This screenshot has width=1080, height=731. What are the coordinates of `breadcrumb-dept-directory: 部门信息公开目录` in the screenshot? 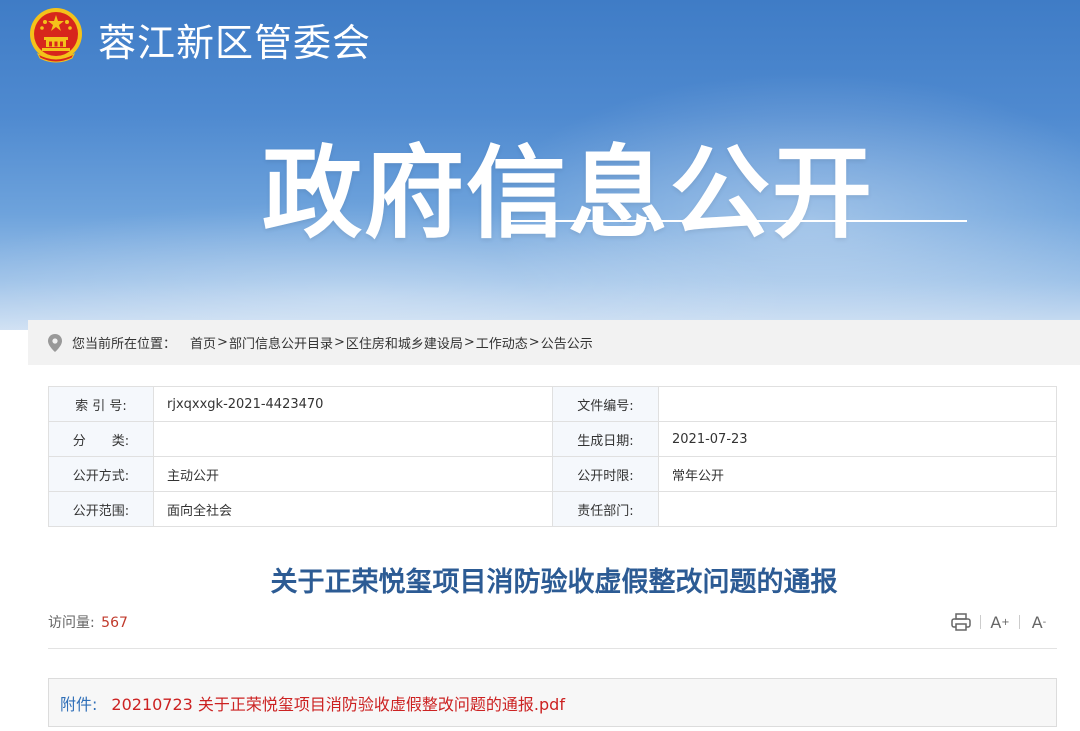 It's located at (281, 342).